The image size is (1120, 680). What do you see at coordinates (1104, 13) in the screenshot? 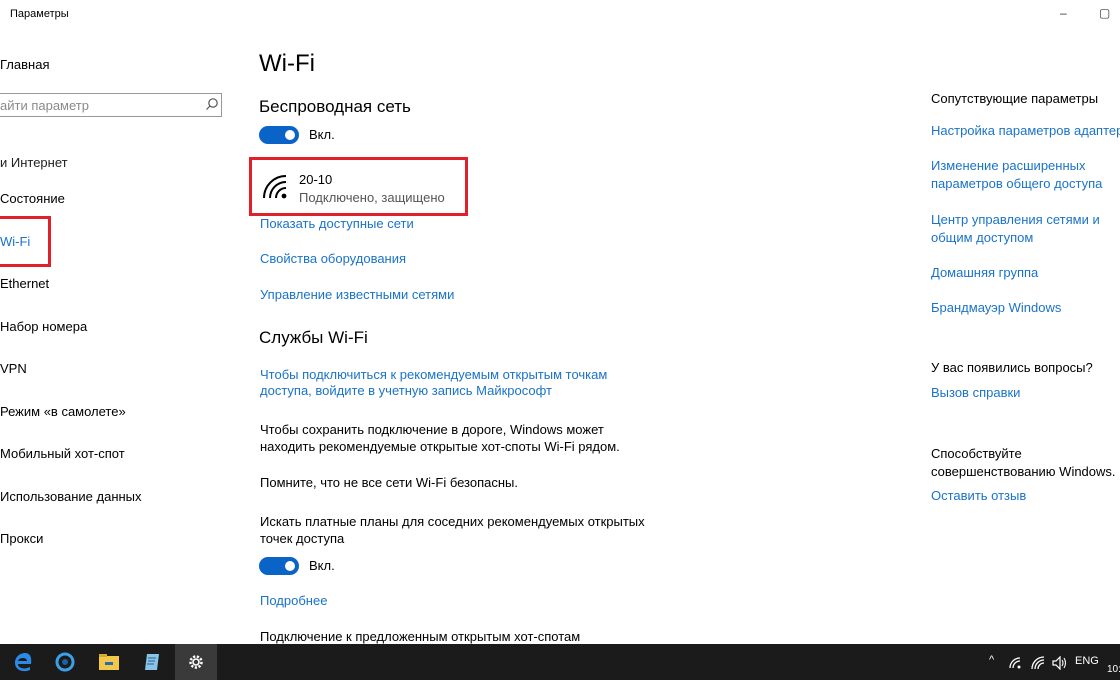
I see `restore-button: ▢` at bounding box center [1104, 13].